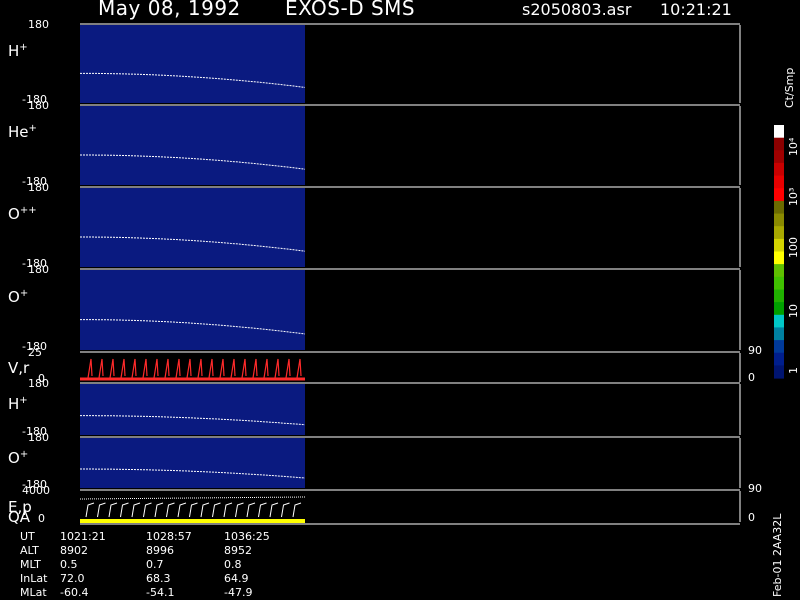 This screenshot has height=600, width=800. What do you see at coordinates (69, 564) in the screenshot?
I see `footer-cell: 0.5` at bounding box center [69, 564].